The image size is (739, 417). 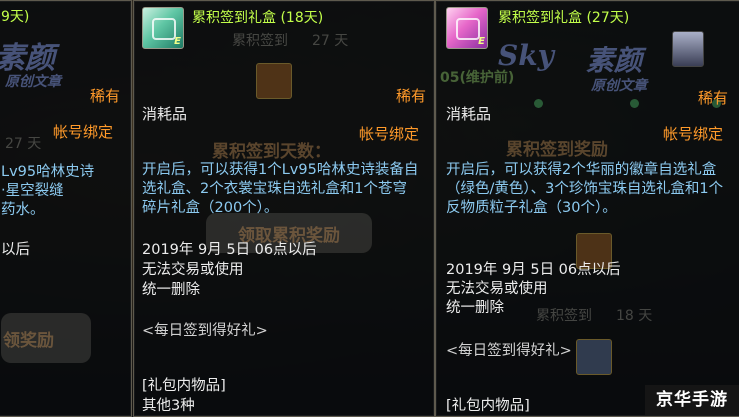 What do you see at coordinates (614, 60) in the screenshot?
I see `watermark-logo: 素颜` at bounding box center [614, 60].